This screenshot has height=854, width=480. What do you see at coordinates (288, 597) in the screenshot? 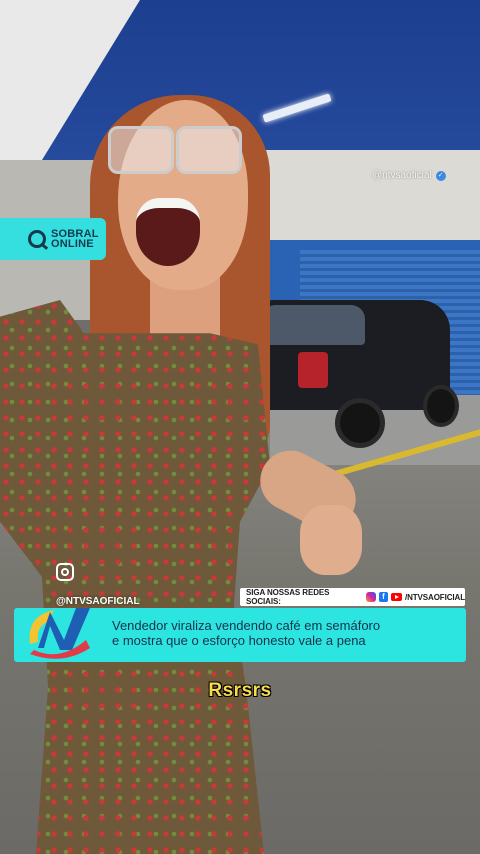
I see `social-label: SIGA NOSSAS REDES SOCIAIS:` at bounding box center [288, 597].